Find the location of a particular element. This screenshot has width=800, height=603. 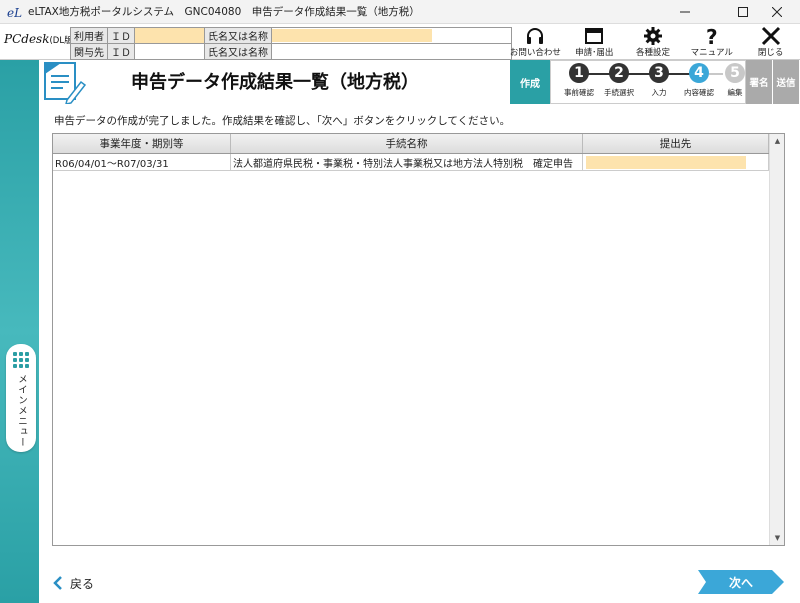

user-name-value is located at coordinates (391, 35).